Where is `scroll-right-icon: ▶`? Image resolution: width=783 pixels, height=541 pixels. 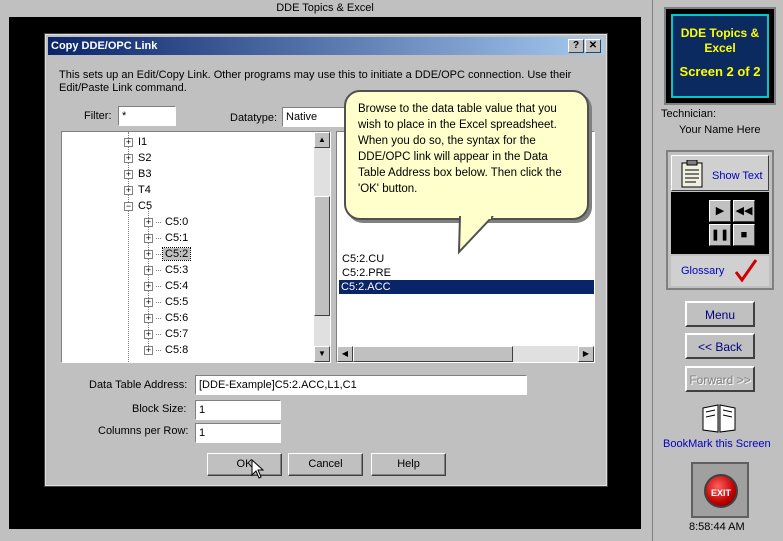
scroll-right-icon: ▶ is located at coordinates (586, 354).